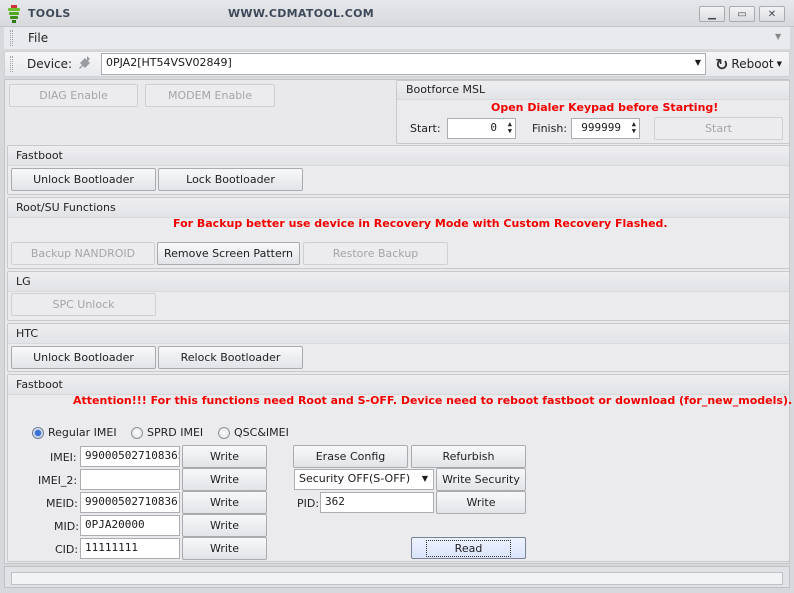  Describe the element at coordinates (83, 357) in the screenshot. I see `htc-unlock-bootloader-button: Unlock Bootloader` at that location.